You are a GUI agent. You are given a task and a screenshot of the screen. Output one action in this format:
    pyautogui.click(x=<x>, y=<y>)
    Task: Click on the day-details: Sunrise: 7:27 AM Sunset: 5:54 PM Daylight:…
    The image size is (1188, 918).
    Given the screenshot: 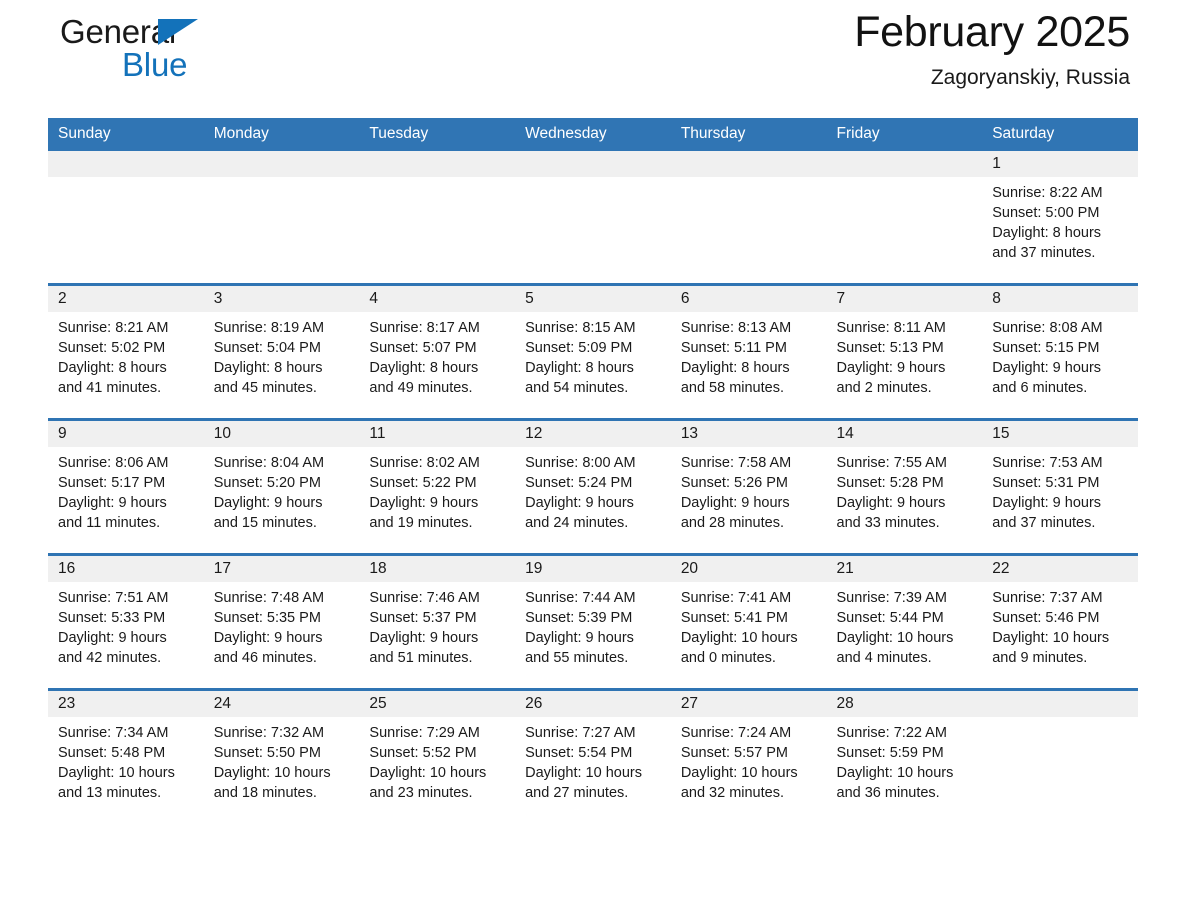 What is the action you would take?
    pyautogui.click(x=593, y=760)
    